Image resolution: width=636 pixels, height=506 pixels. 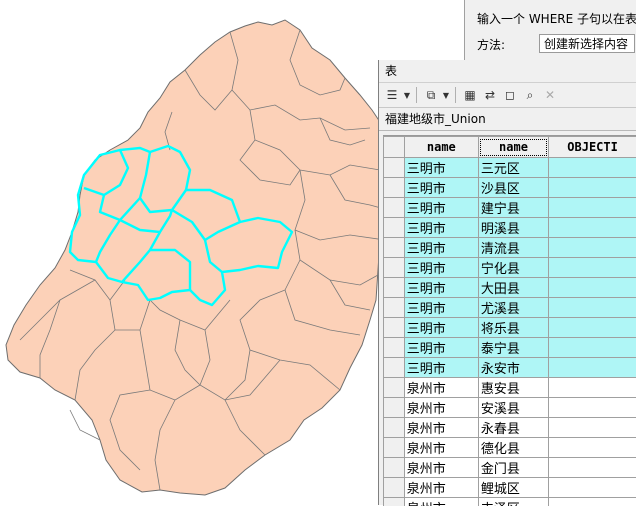 I want to click on cell-county-name: 泰宁县, so click(x=513, y=348).